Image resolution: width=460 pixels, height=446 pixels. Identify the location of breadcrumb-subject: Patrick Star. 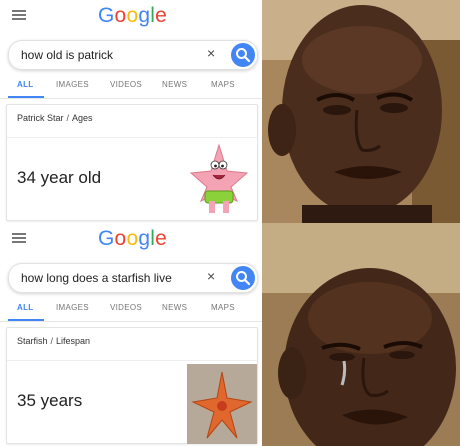
(40, 118).